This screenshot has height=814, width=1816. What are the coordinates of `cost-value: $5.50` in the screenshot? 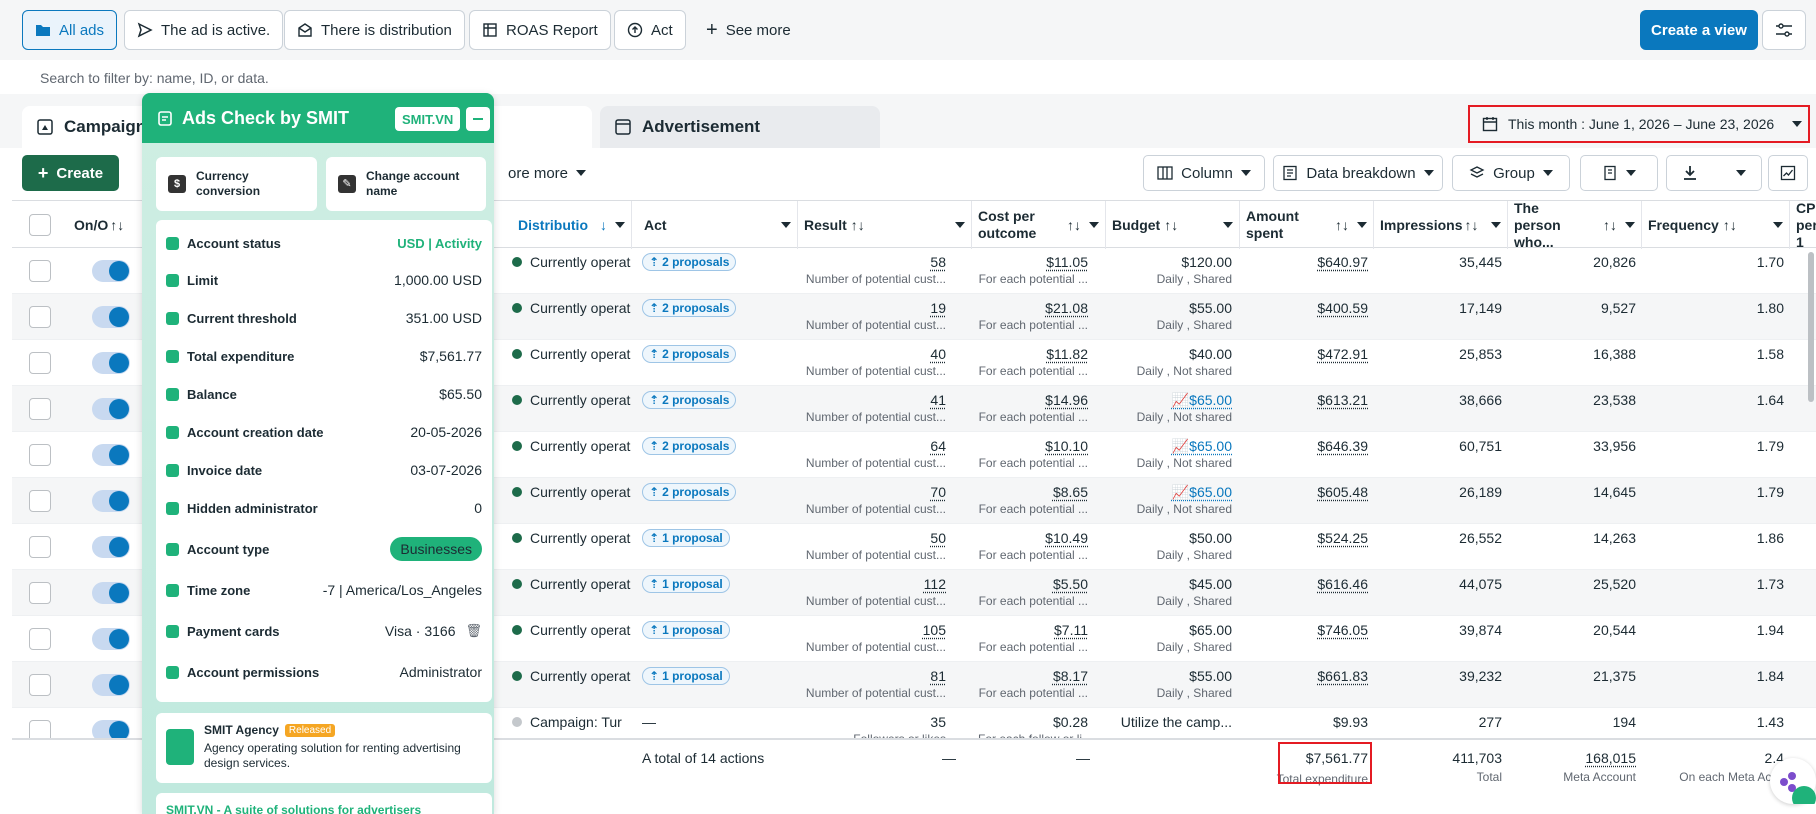 It's located at (1033, 584).